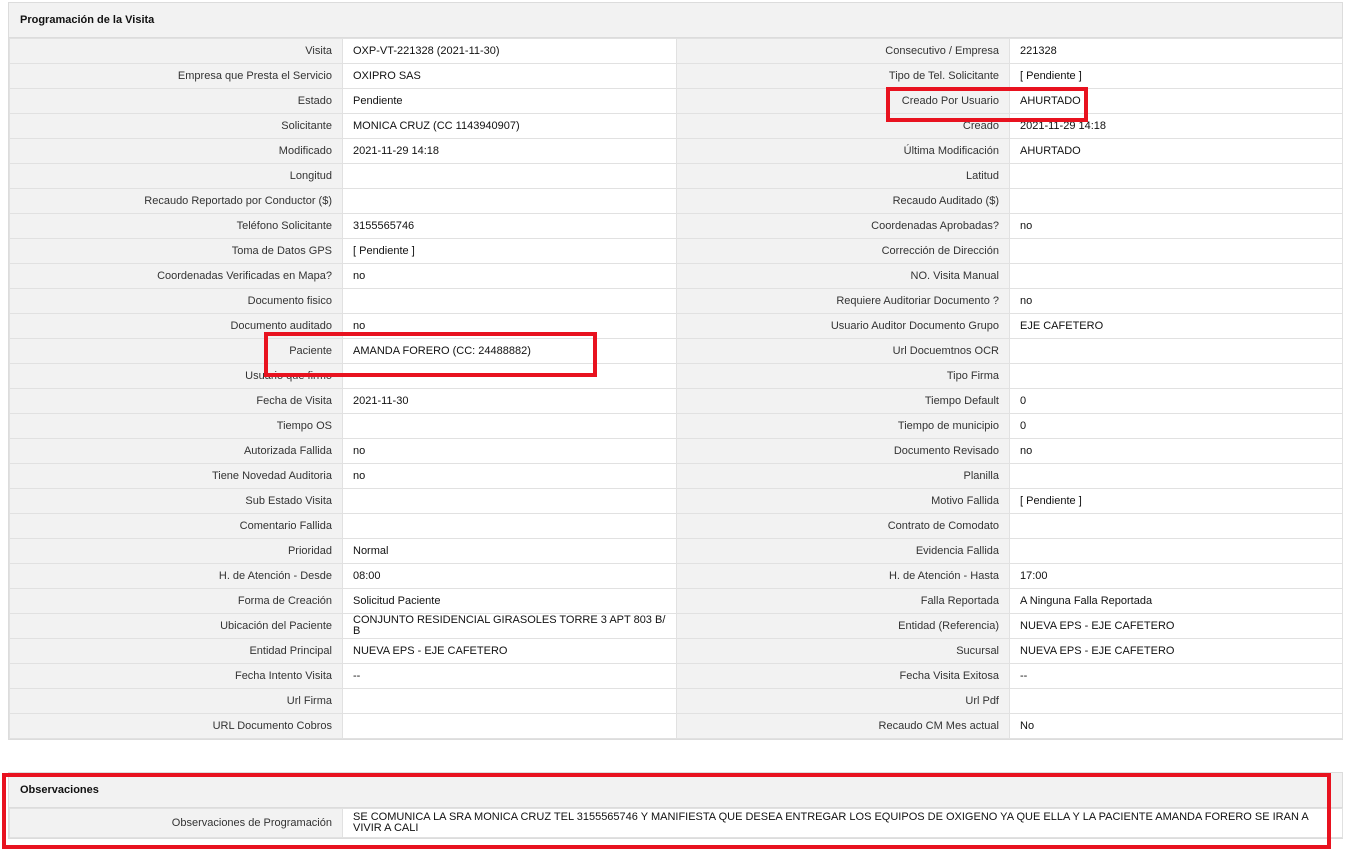 The image size is (1353, 850). Describe the element at coordinates (176, 823) in the screenshot. I see `observations-label: Observaciones de Programación` at that location.